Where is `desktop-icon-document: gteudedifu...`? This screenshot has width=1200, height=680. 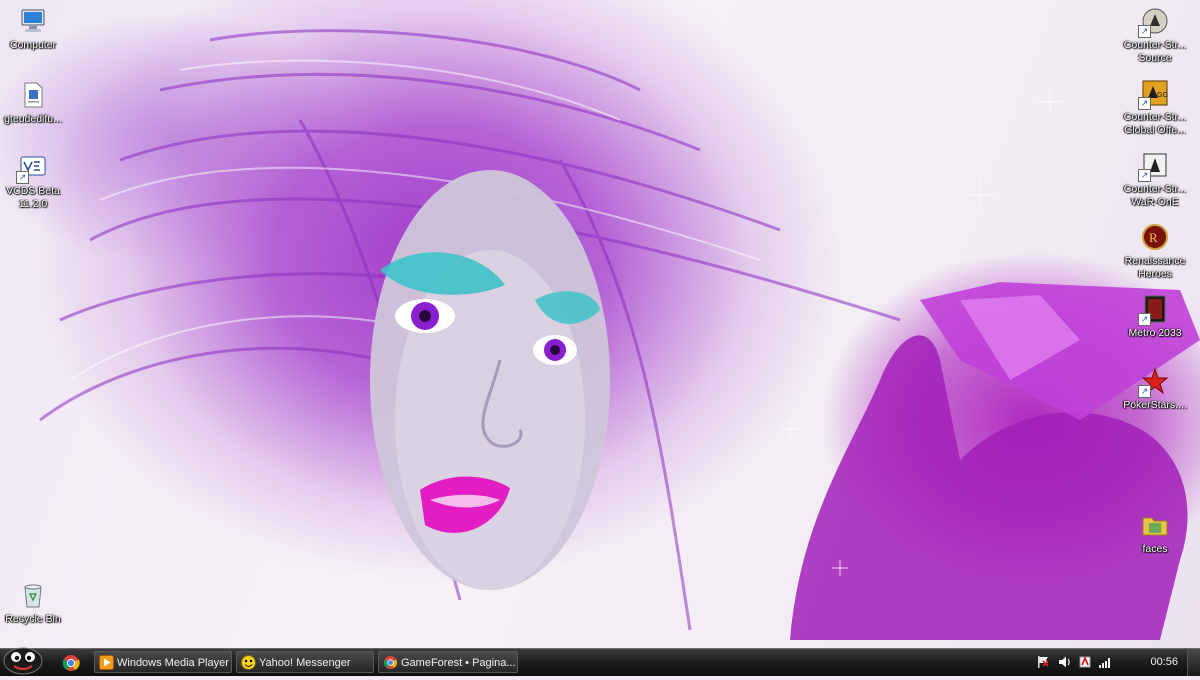 desktop-icon-document: gteudedifu... is located at coordinates (35, 103).